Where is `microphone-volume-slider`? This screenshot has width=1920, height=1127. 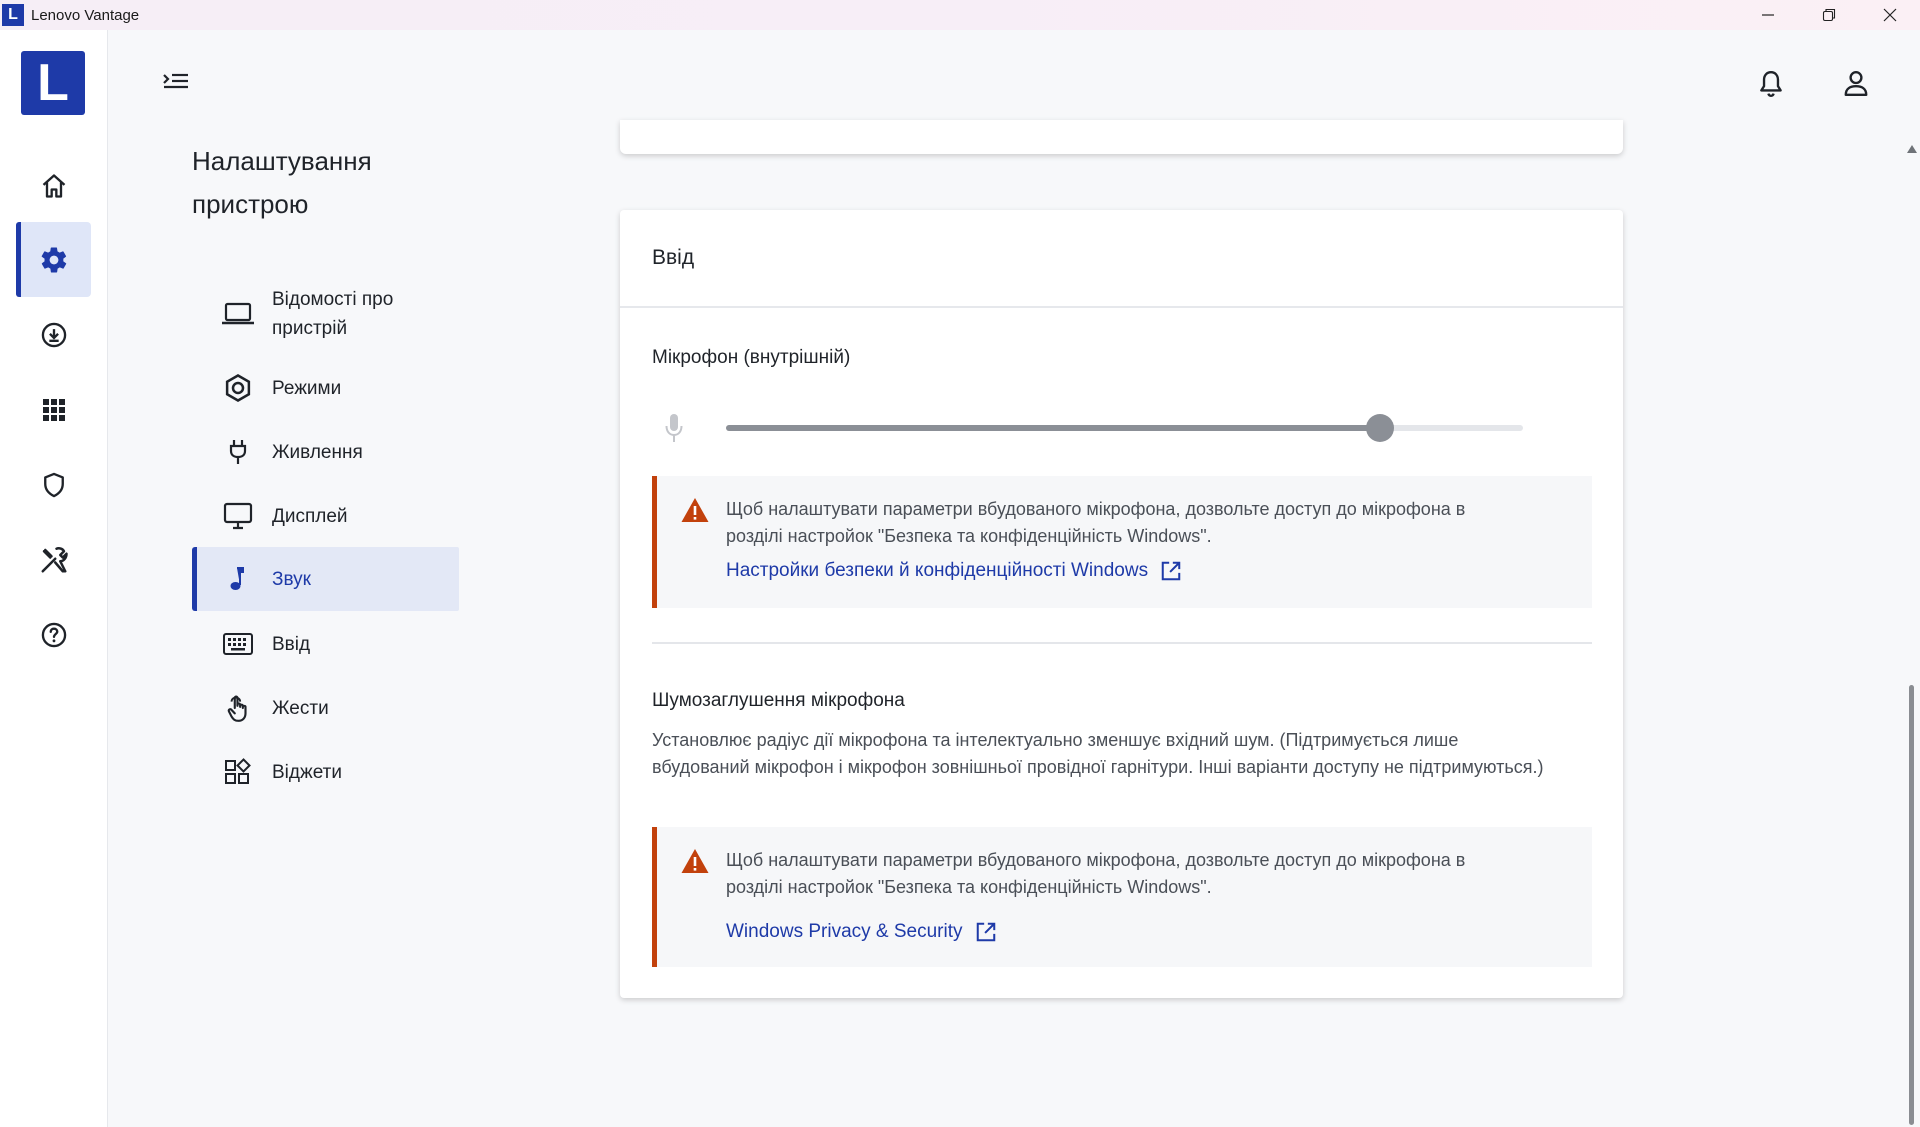 microphone-volume-slider is located at coordinates (1124, 428).